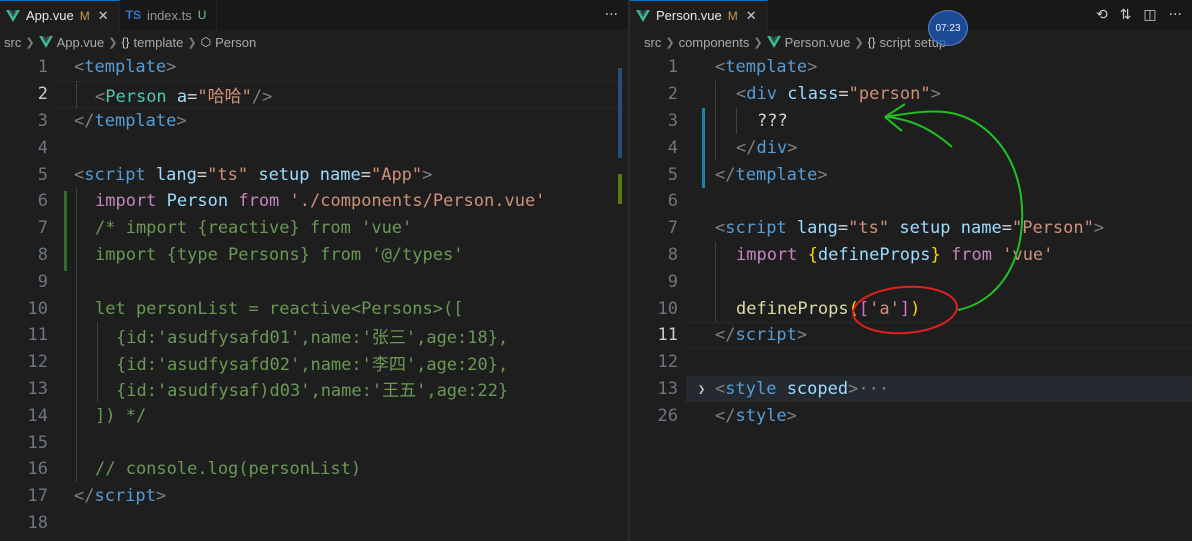 Image resolution: width=1192 pixels, height=541 pixels. Describe the element at coordinates (314, 174) in the screenshot. I see `code-line: 5 <script lang="ts" setup name="App">` at that location.